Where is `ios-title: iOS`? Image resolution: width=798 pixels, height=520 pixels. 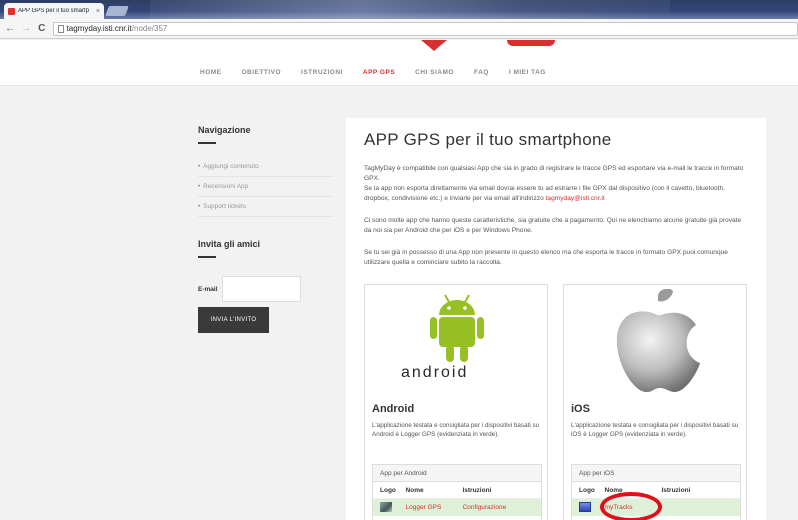
ios-title: iOS is located at coordinates (580, 409).